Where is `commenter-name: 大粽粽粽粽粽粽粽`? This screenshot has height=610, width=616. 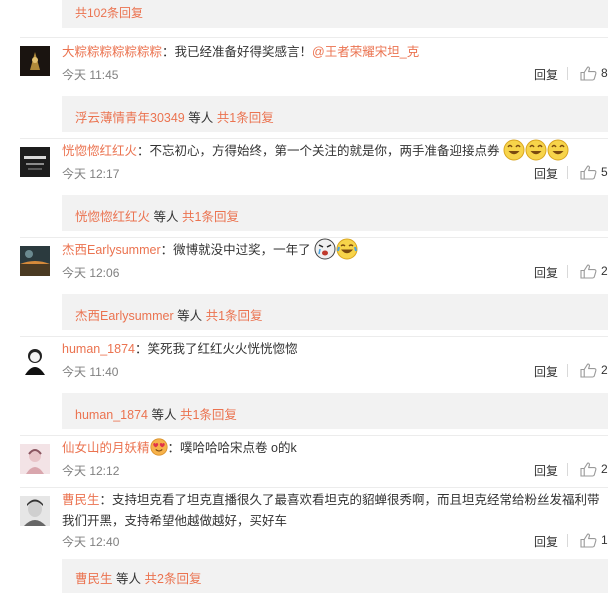
commenter-name: 大粽粽粽粽粽粽粽 is located at coordinates (112, 52).